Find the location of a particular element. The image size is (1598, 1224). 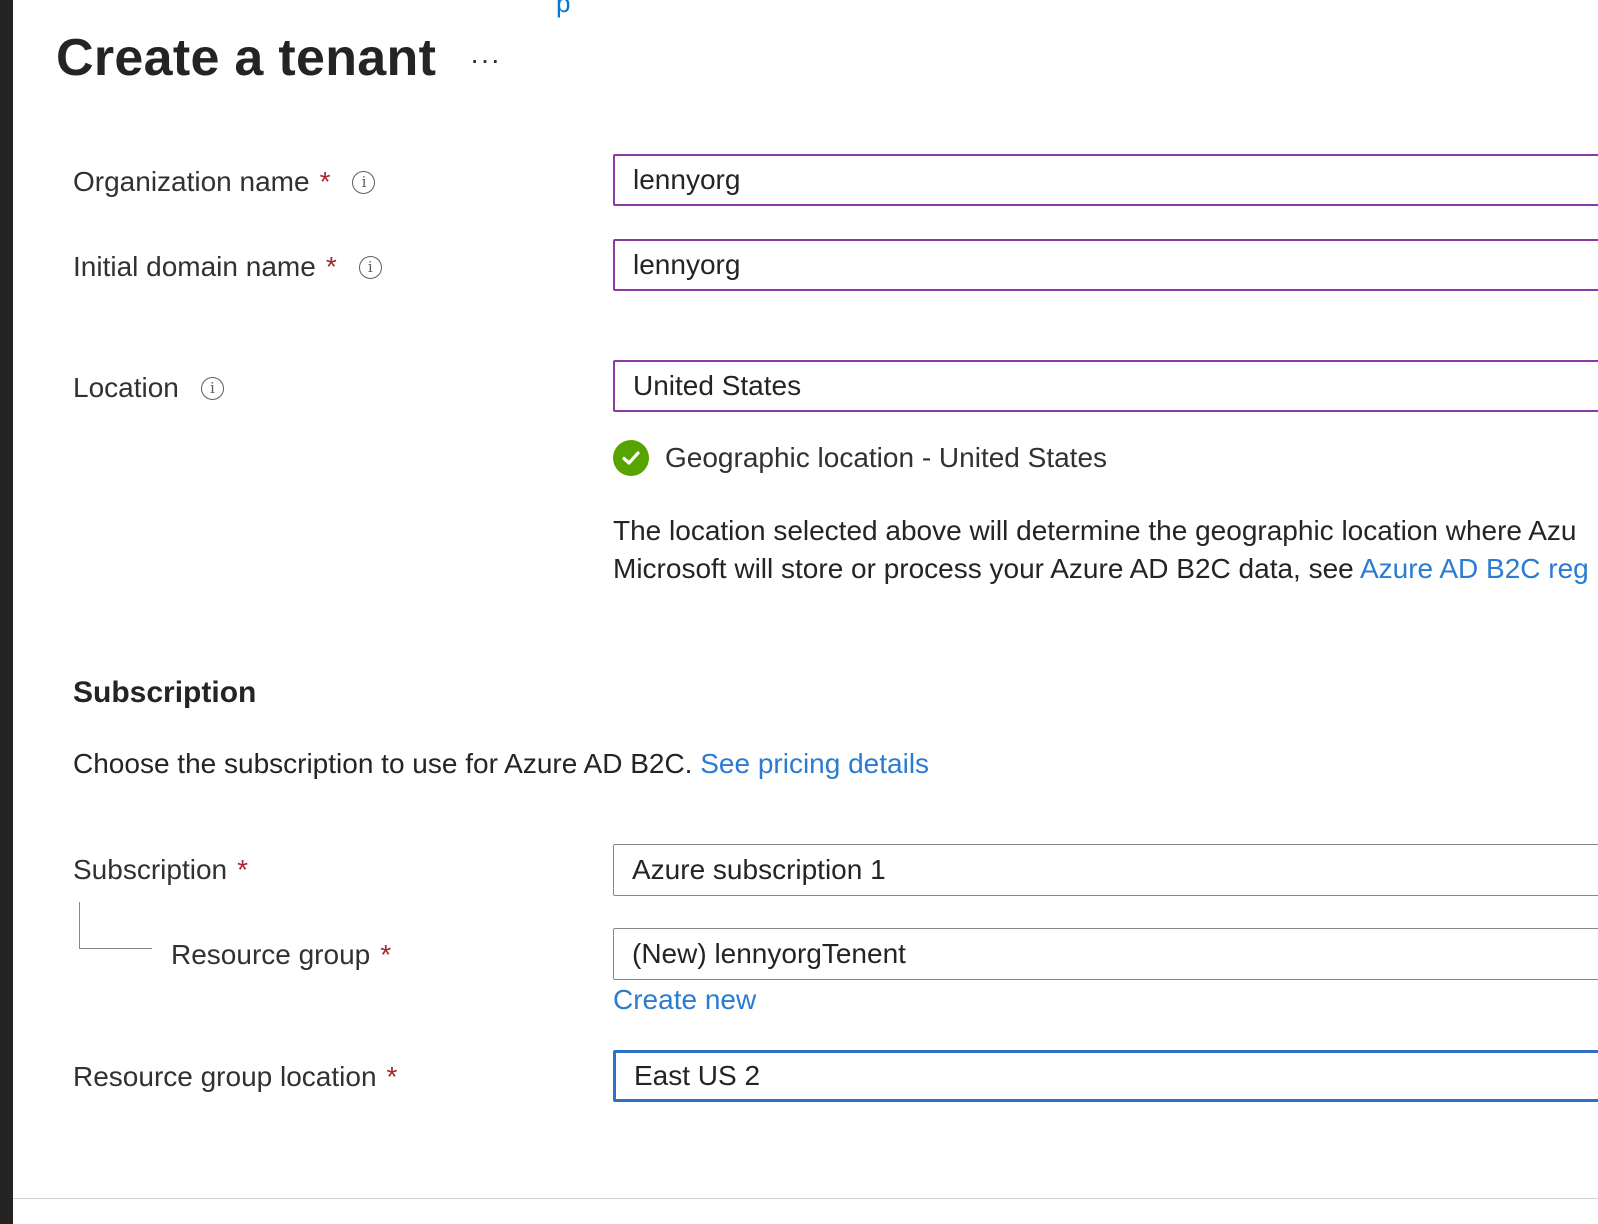

see-pricing-details-link: See pricing details is located at coordinates (814, 763).